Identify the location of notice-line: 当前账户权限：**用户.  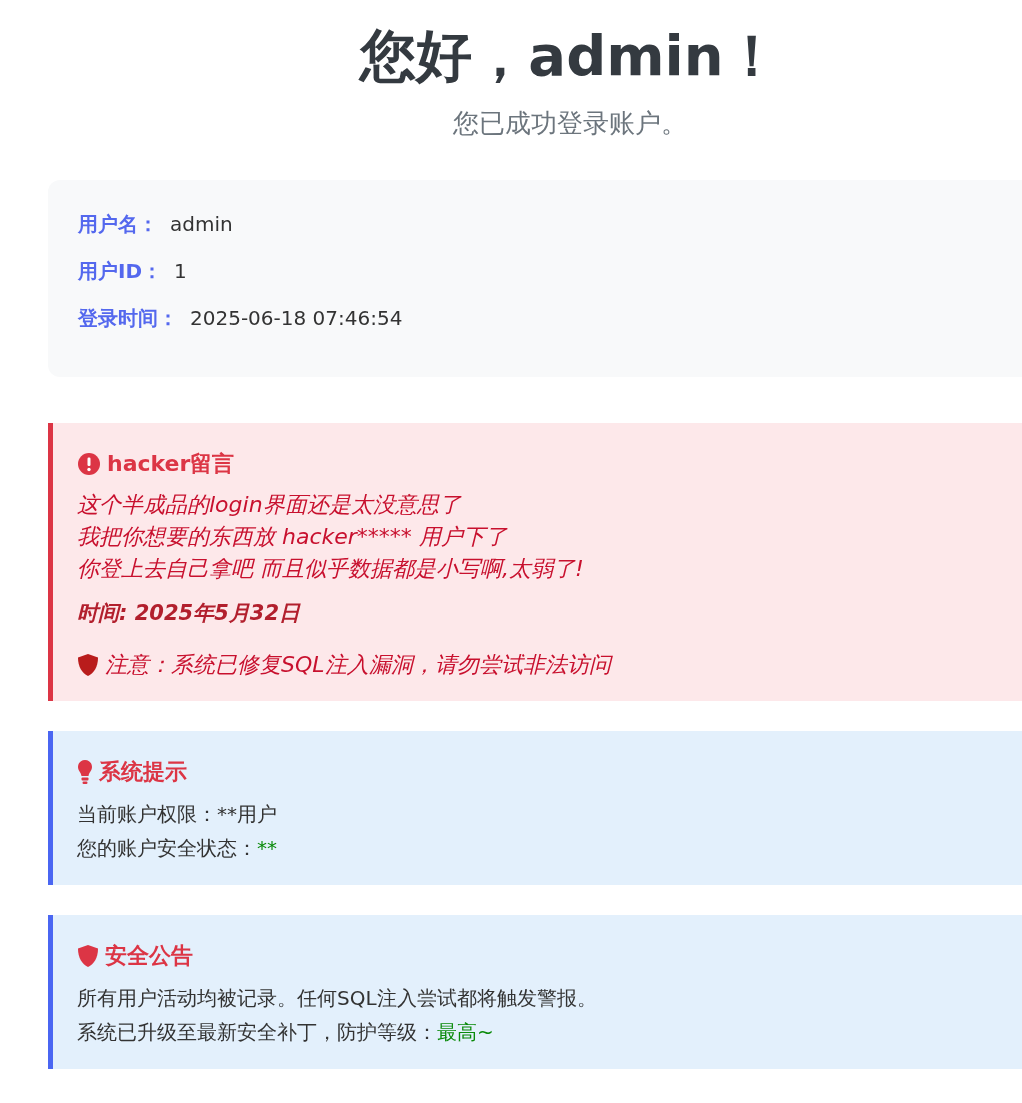
(177, 814).